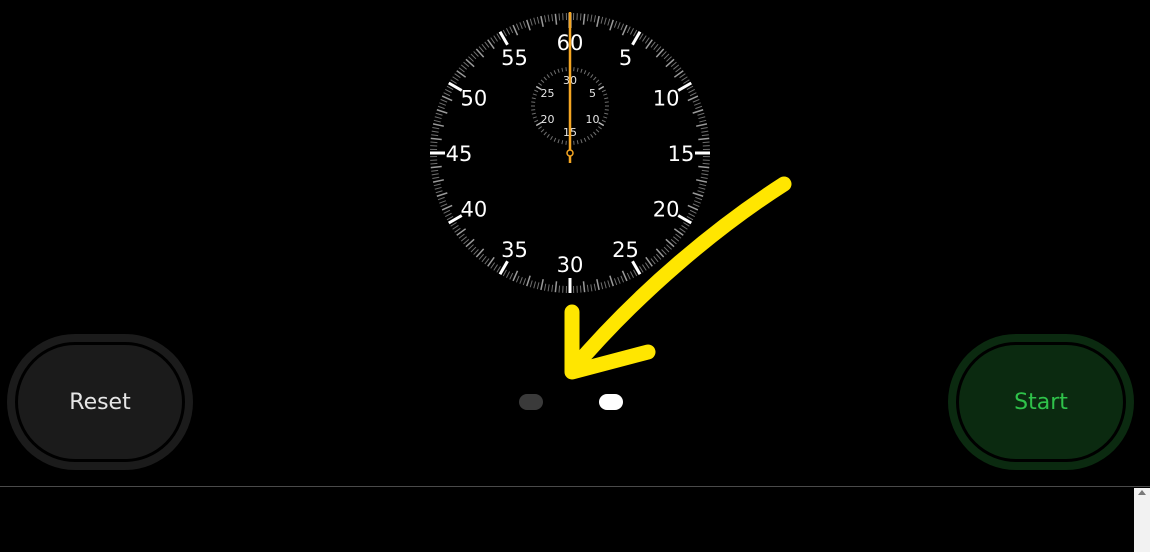  What do you see at coordinates (459, 154) in the screenshot?
I see `dial-number: 45` at bounding box center [459, 154].